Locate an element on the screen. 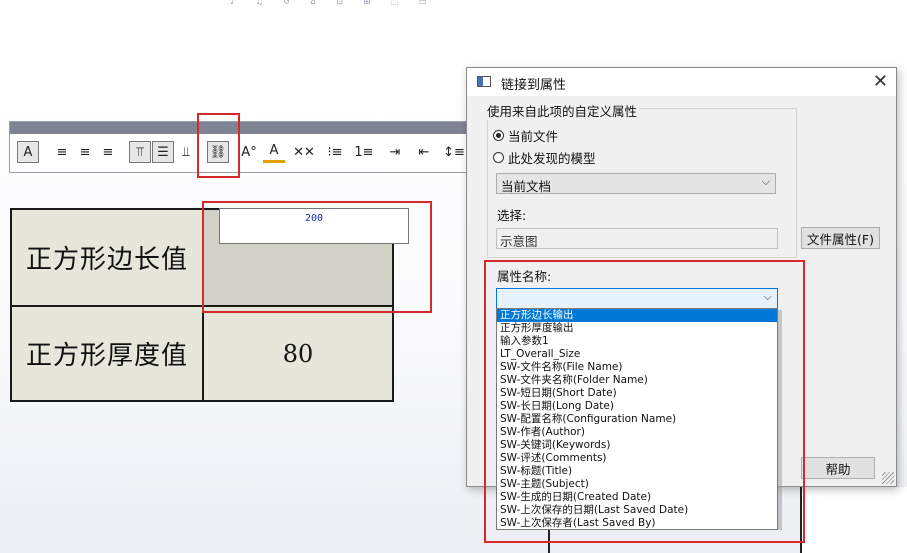 The width and height of the screenshot is (907, 553). radio-label: 当前文件 is located at coordinates (533, 136).